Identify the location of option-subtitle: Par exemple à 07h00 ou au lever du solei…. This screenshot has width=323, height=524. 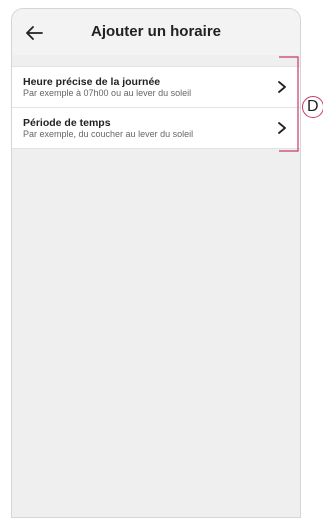
(107, 93).